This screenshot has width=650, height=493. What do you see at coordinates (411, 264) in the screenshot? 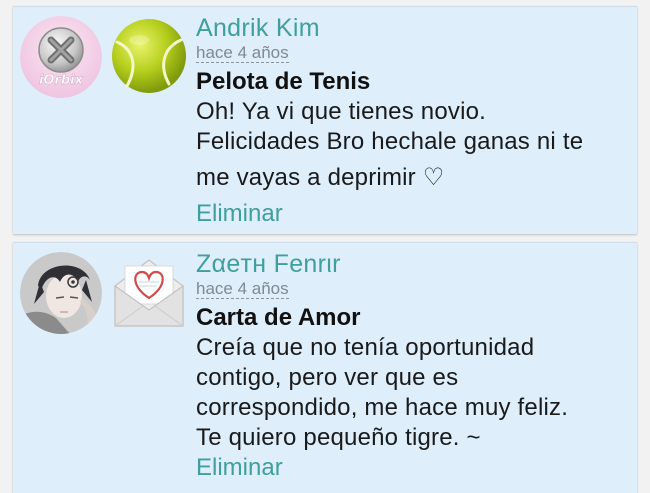
I see `author-name: Ζαeтн Fenrιr` at bounding box center [411, 264].